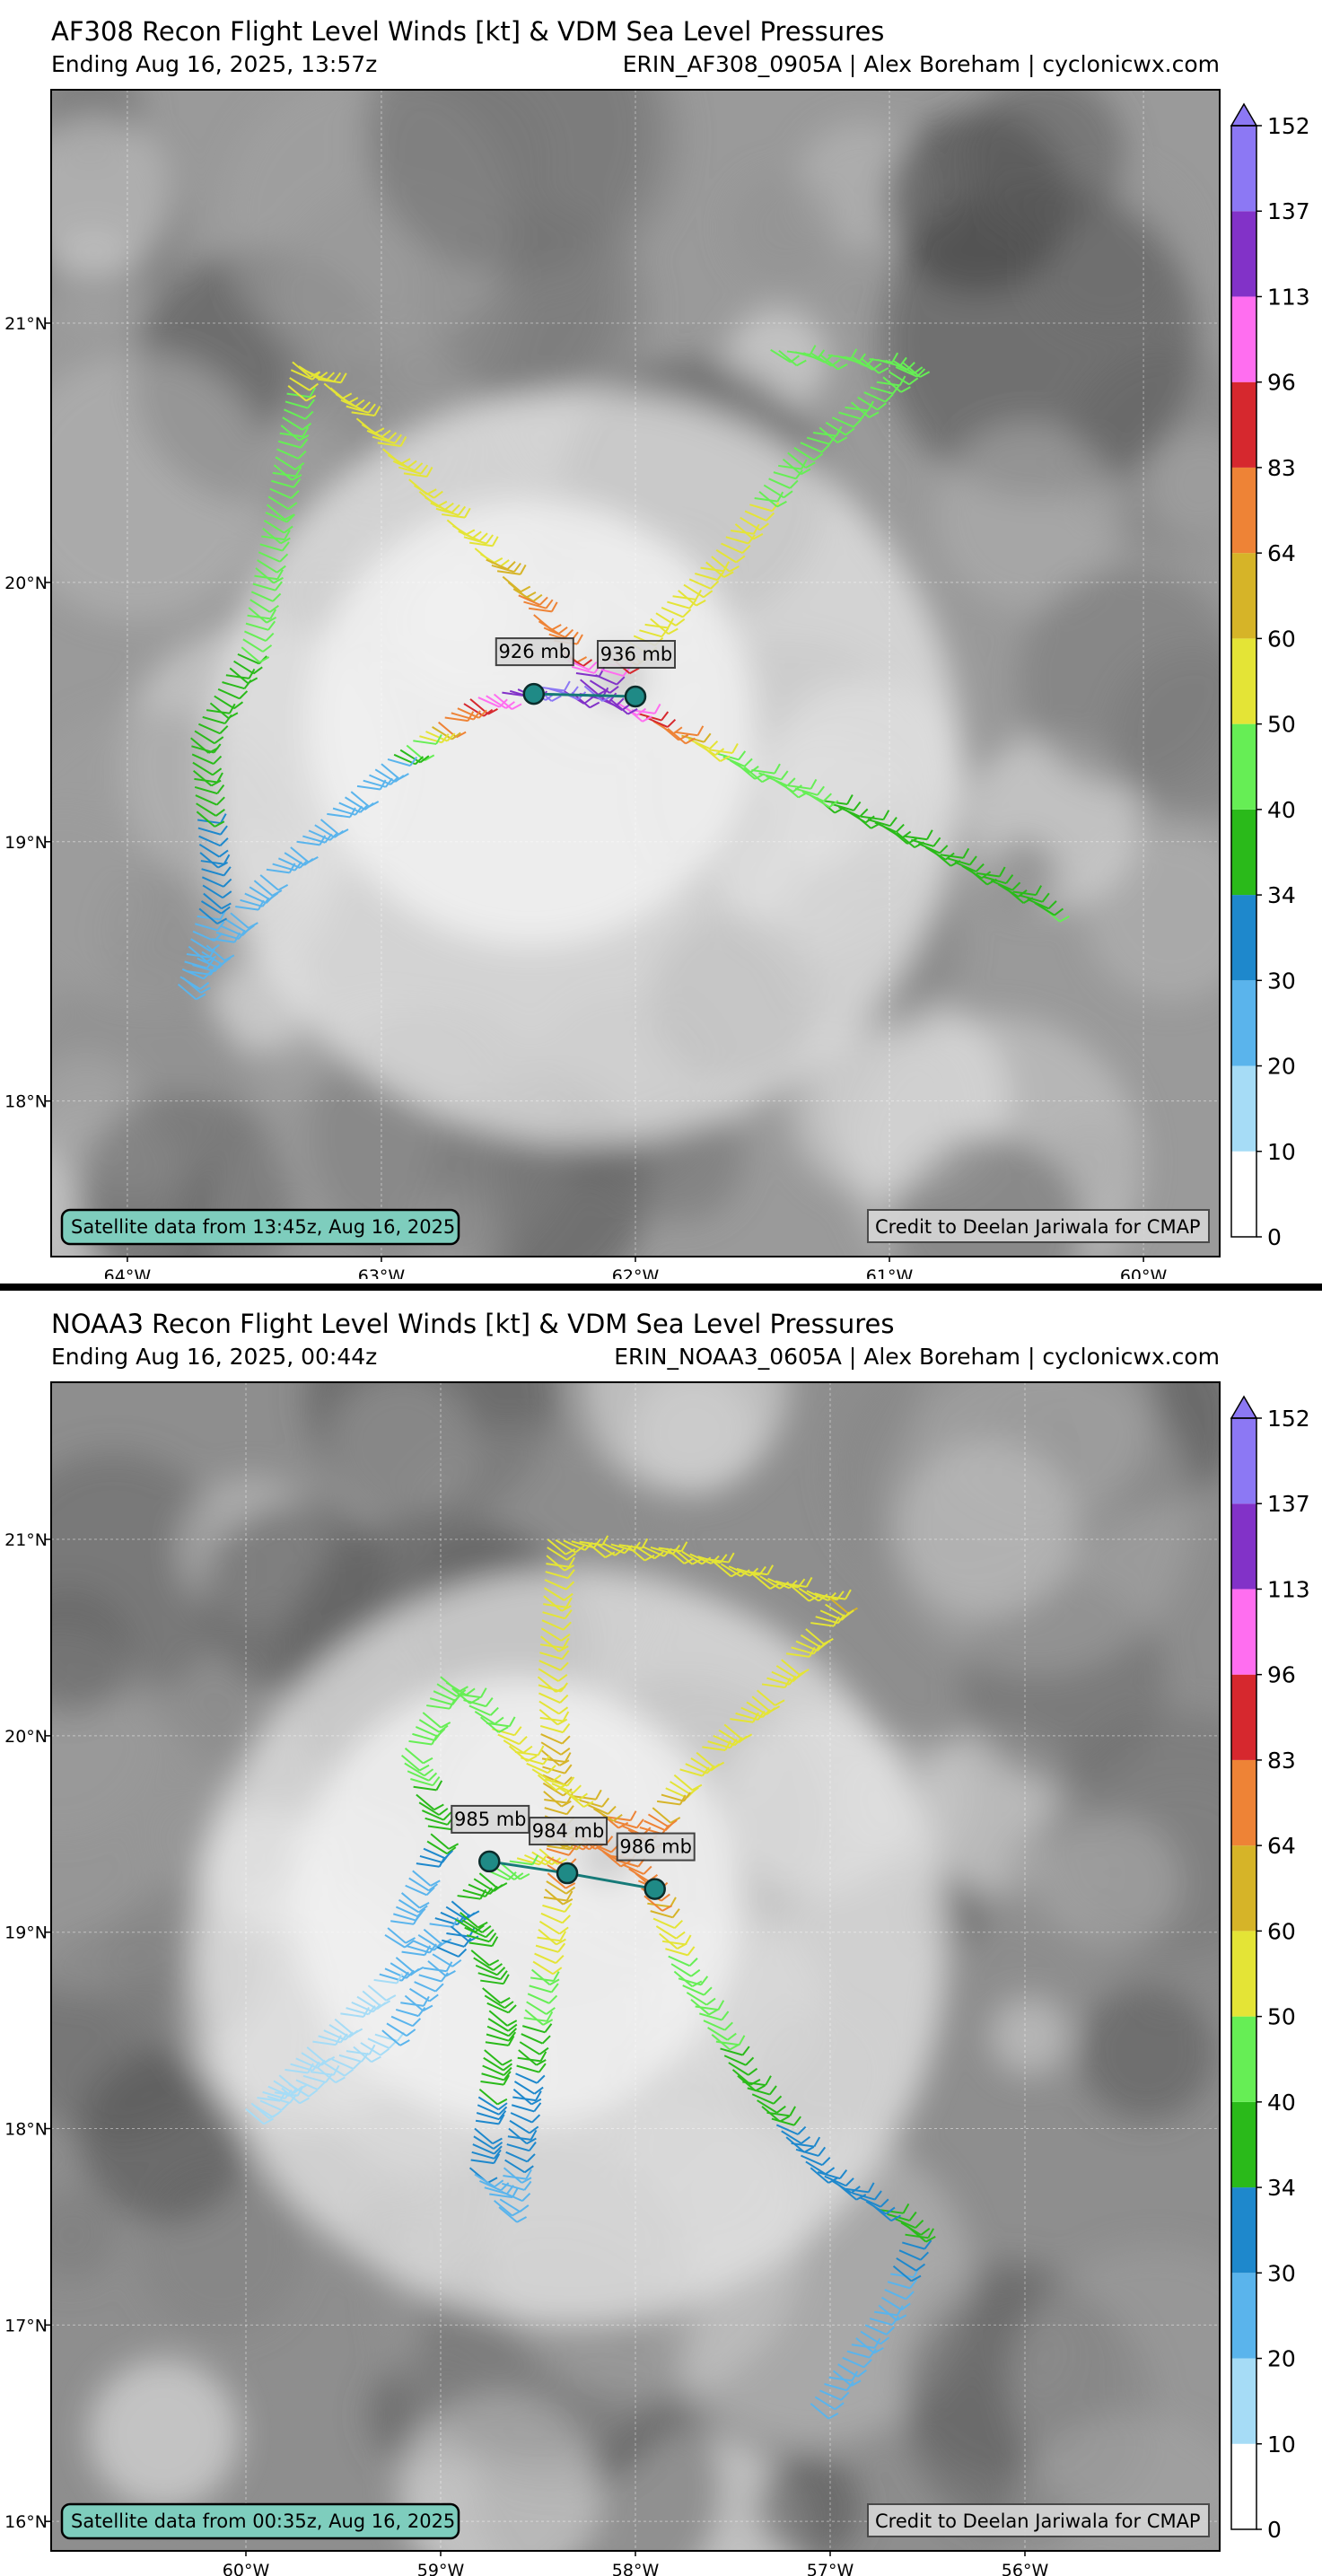 This screenshot has height=2576, width=1322. Describe the element at coordinates (441, 2568) in the screenshot. I see `x-tick-label: 59°W` at that location.